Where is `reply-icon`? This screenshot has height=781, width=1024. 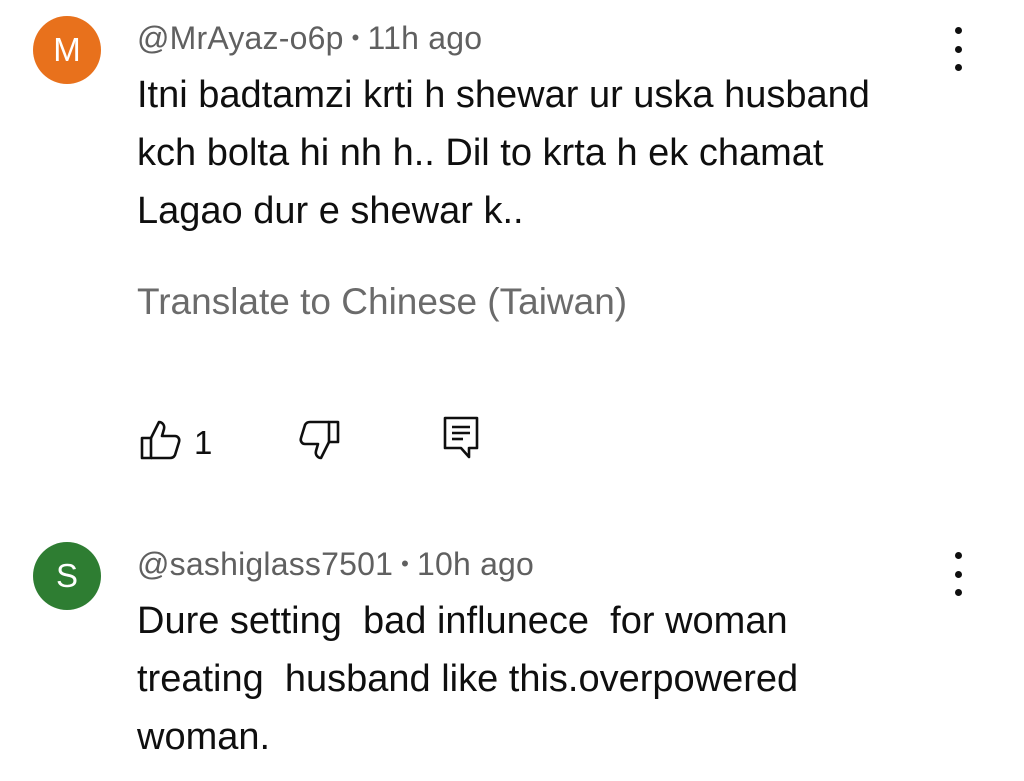
reply-icon is located at coordinates (461, 439).